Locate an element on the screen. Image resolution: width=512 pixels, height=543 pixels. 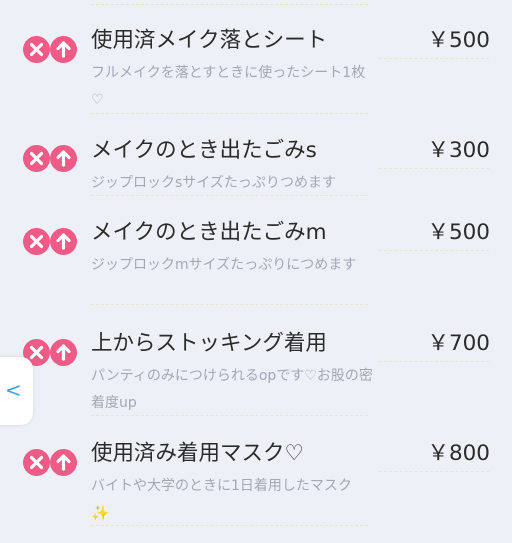
item-description-text: バイトや大学のときに1日着用したマスク is located at coordinates (221, 486).